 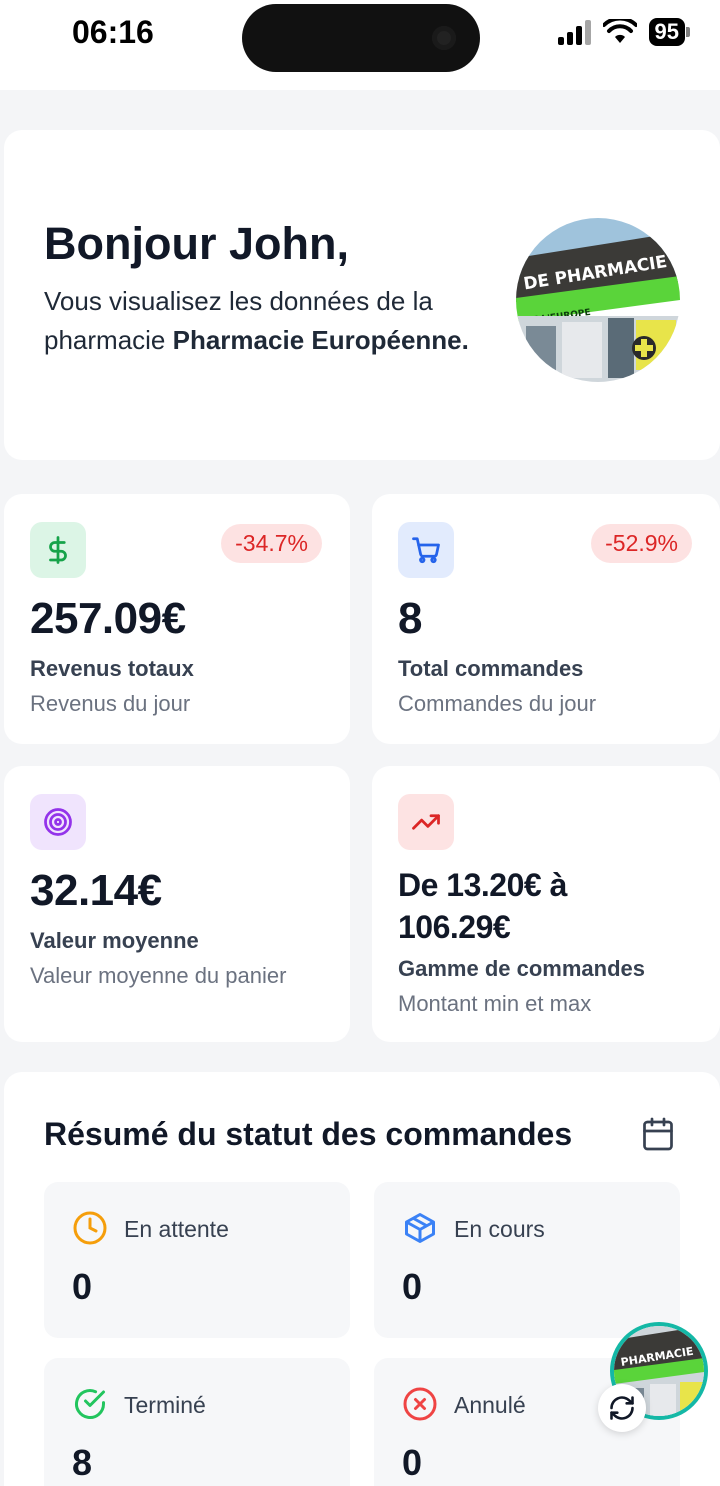 What do you see at coordinates (58, 822) in the screenshot?
I see `target-icon` at bounding box center [58, 822].